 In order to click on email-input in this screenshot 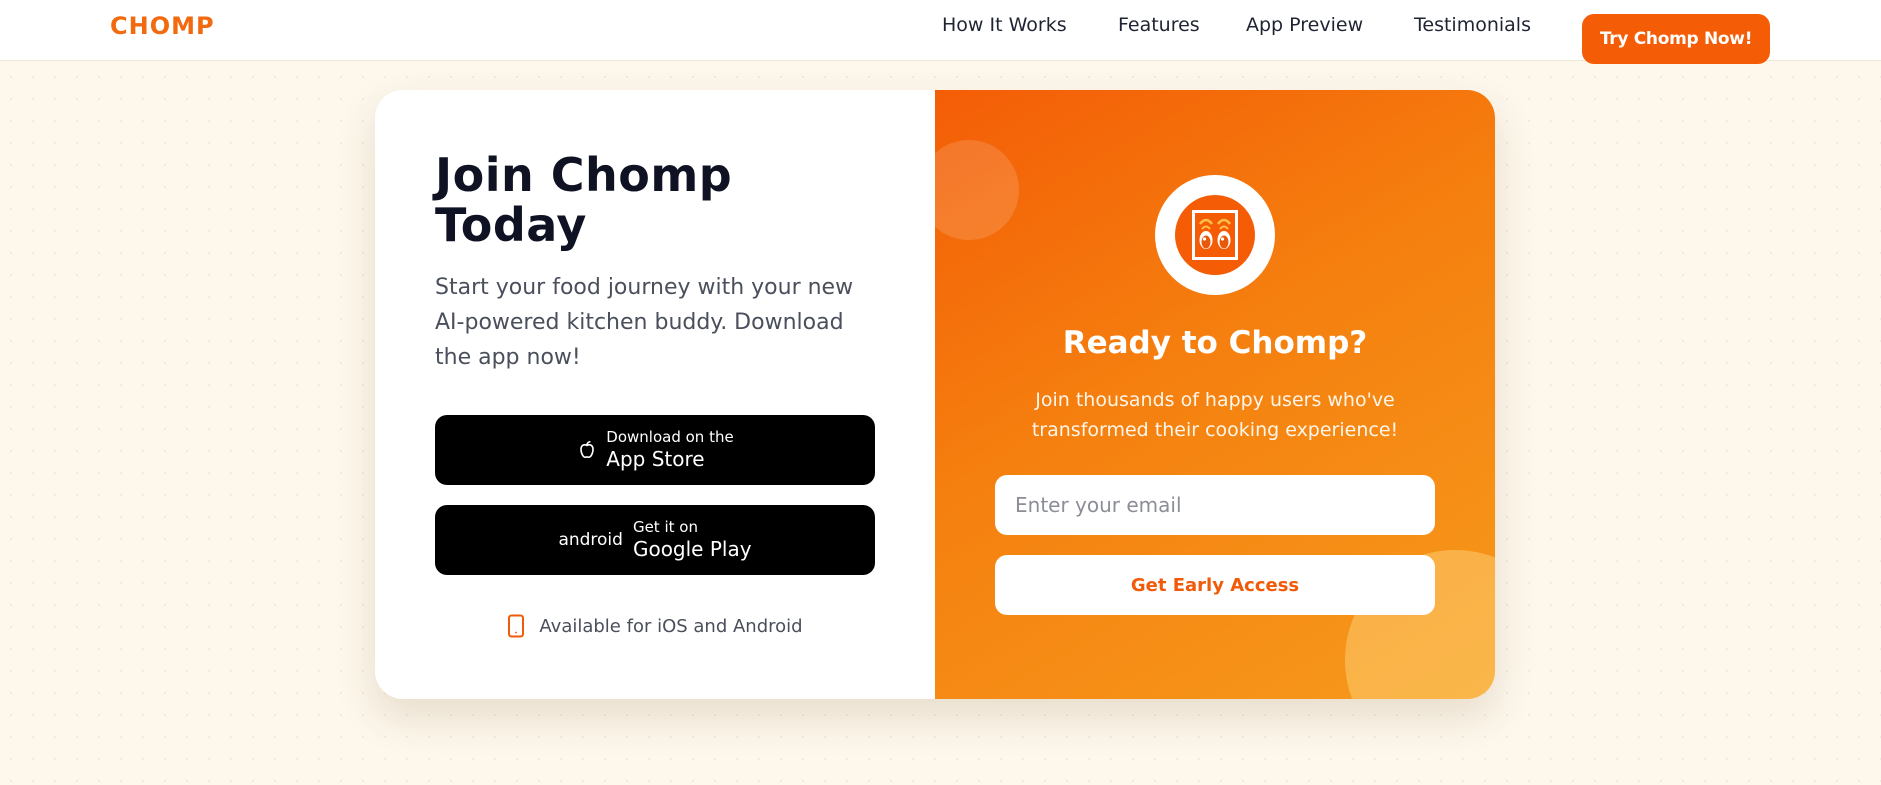, I will do `click(1215, 505)`.